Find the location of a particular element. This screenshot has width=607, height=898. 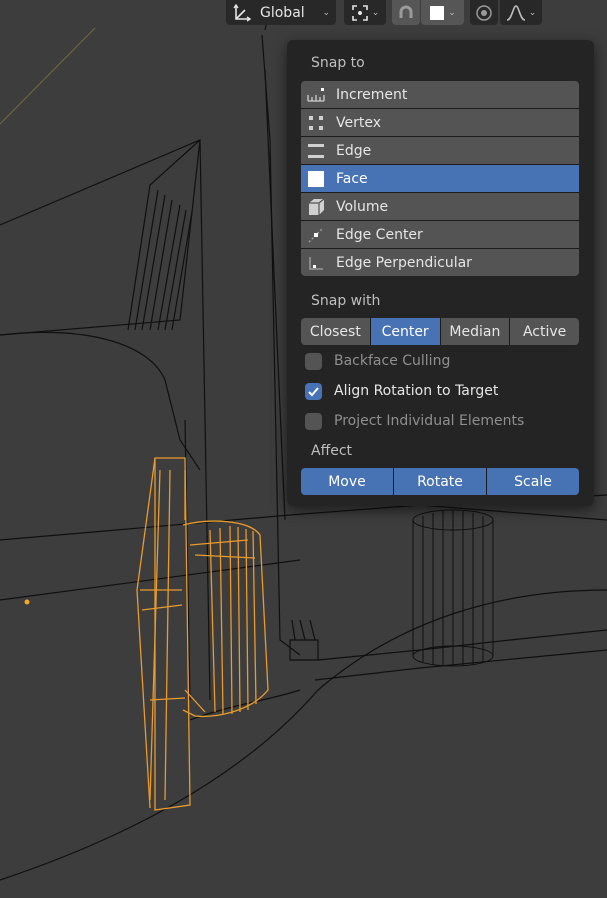

backface-culling-label: Backface Culling is located at coordinates (392, 361).